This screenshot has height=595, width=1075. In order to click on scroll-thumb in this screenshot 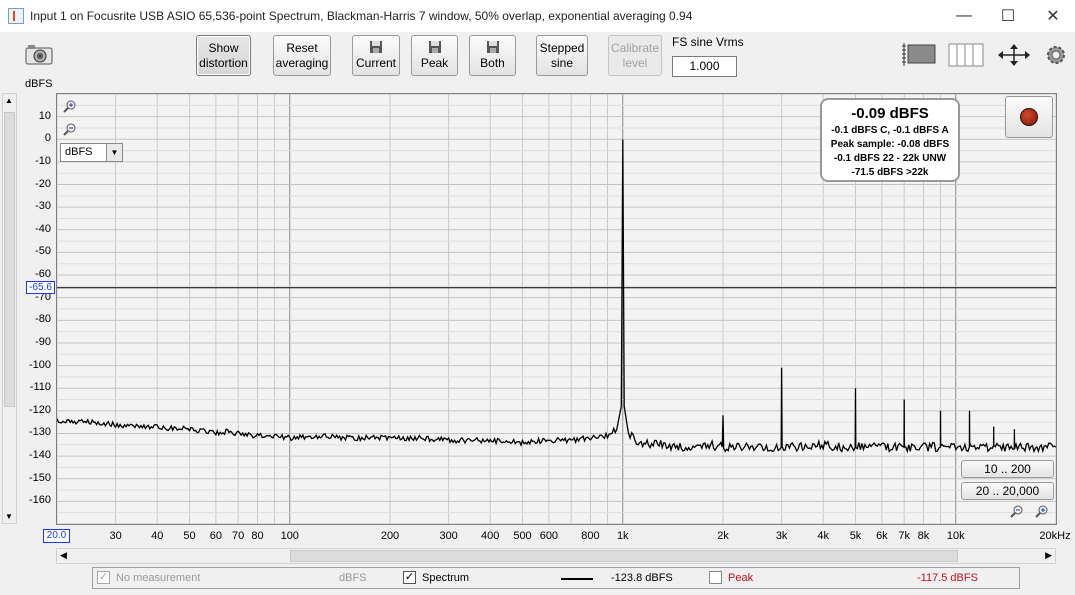, I will do `click(9, 259)`.